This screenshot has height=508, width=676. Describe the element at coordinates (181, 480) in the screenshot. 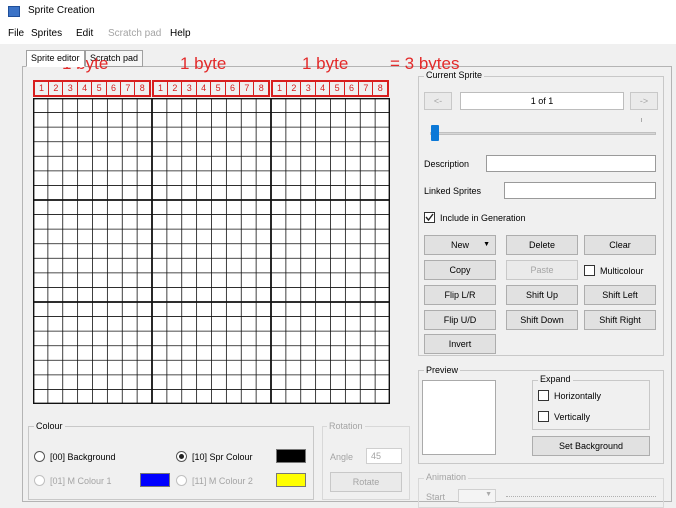

I see `m-colour-2-radio` at that location.